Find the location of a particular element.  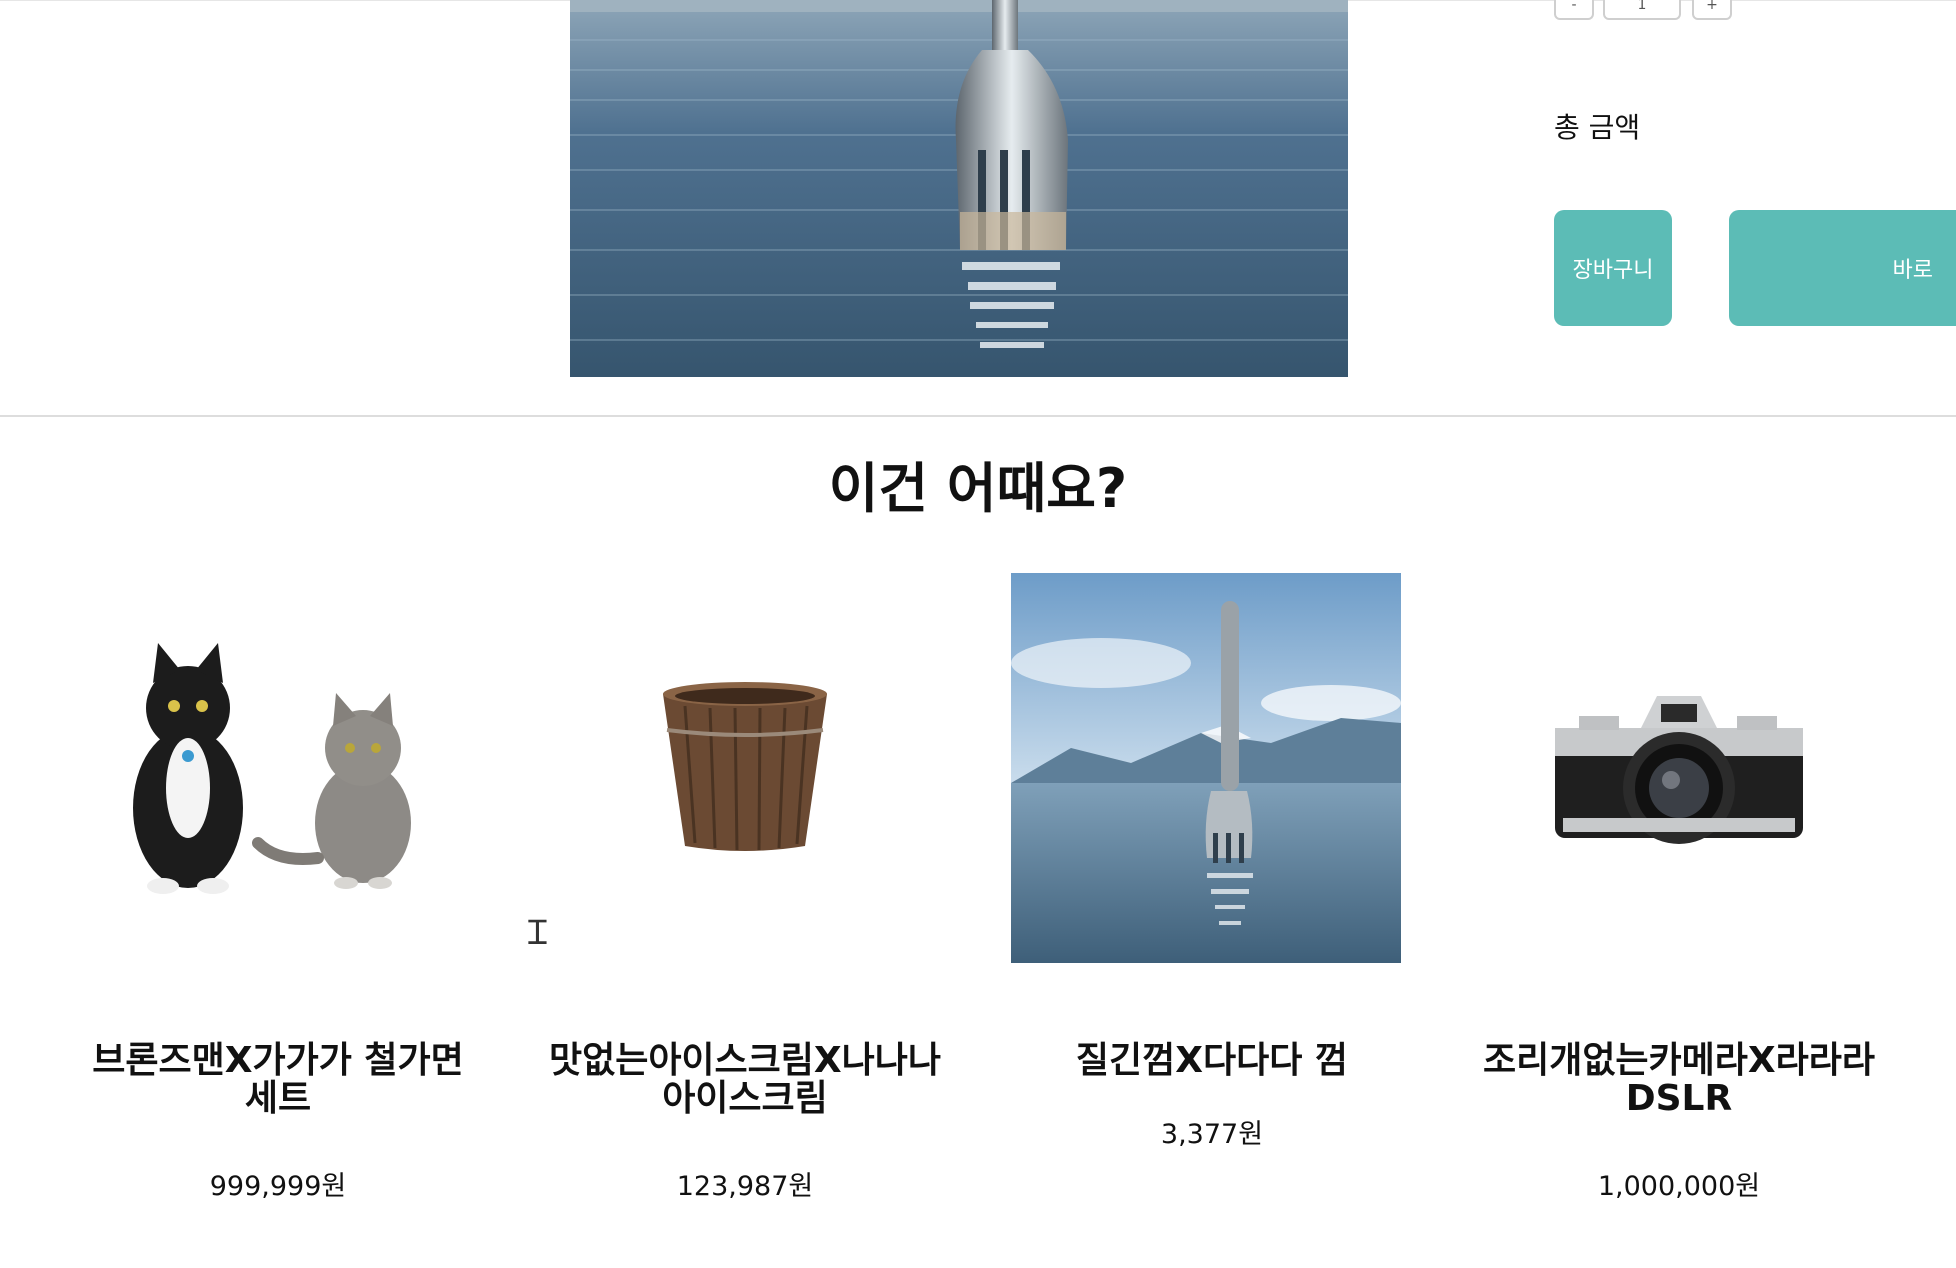

total-price-label: 총 금액 is located at coordinates (1597, 127).